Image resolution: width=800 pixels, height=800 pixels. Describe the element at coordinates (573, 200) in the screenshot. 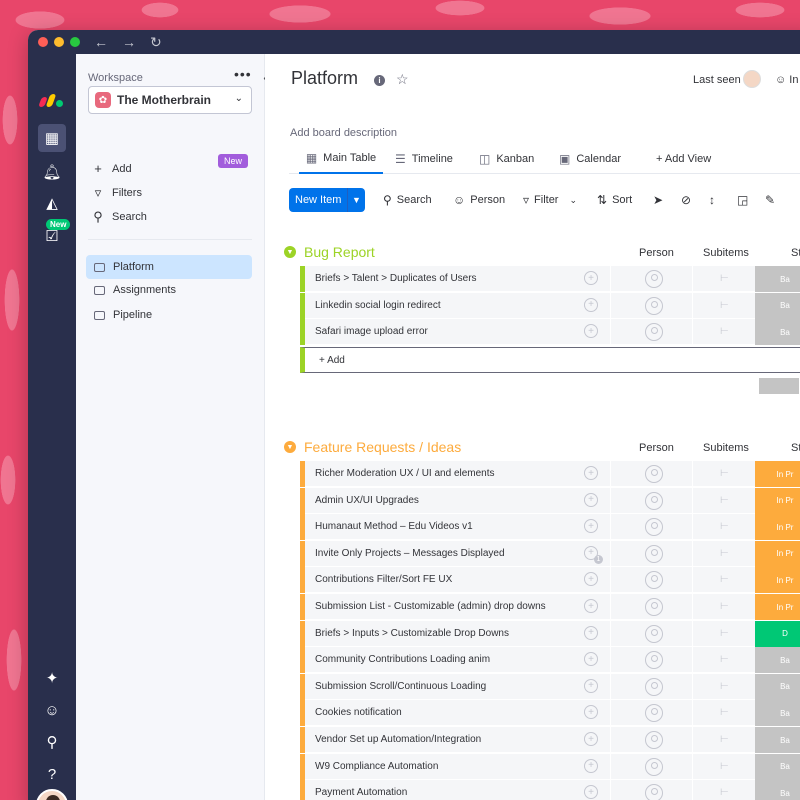

I see `chevron-down-icon: ⌄` at that location.